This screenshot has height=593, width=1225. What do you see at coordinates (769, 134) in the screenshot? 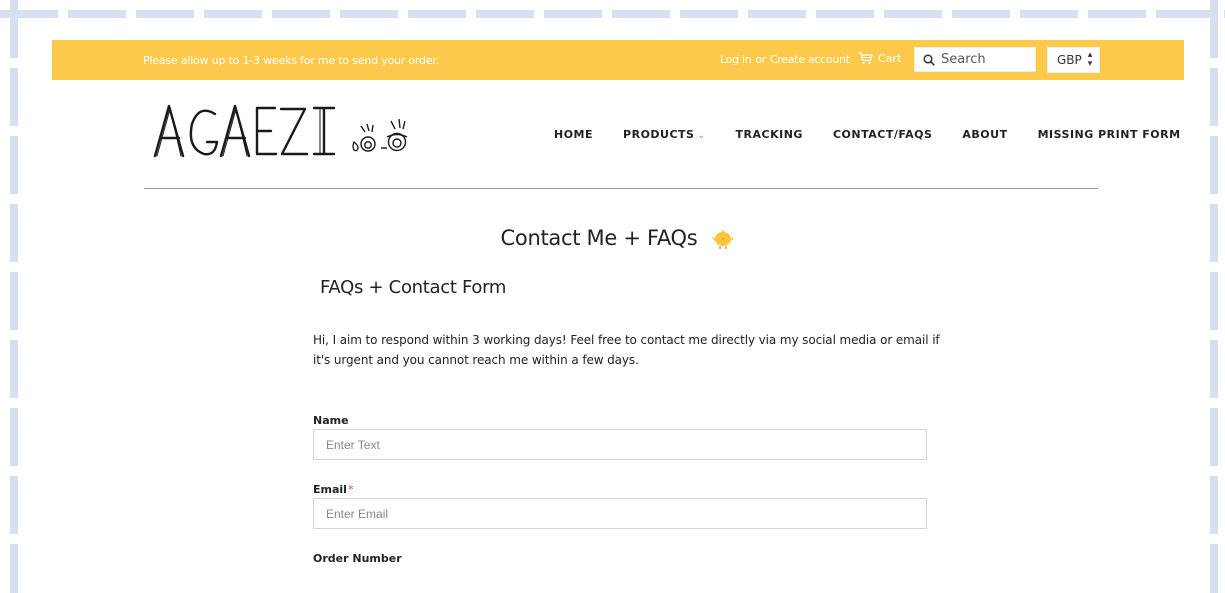
I see `nav-tracking: TRACKING` at bounding box center [769, 134].